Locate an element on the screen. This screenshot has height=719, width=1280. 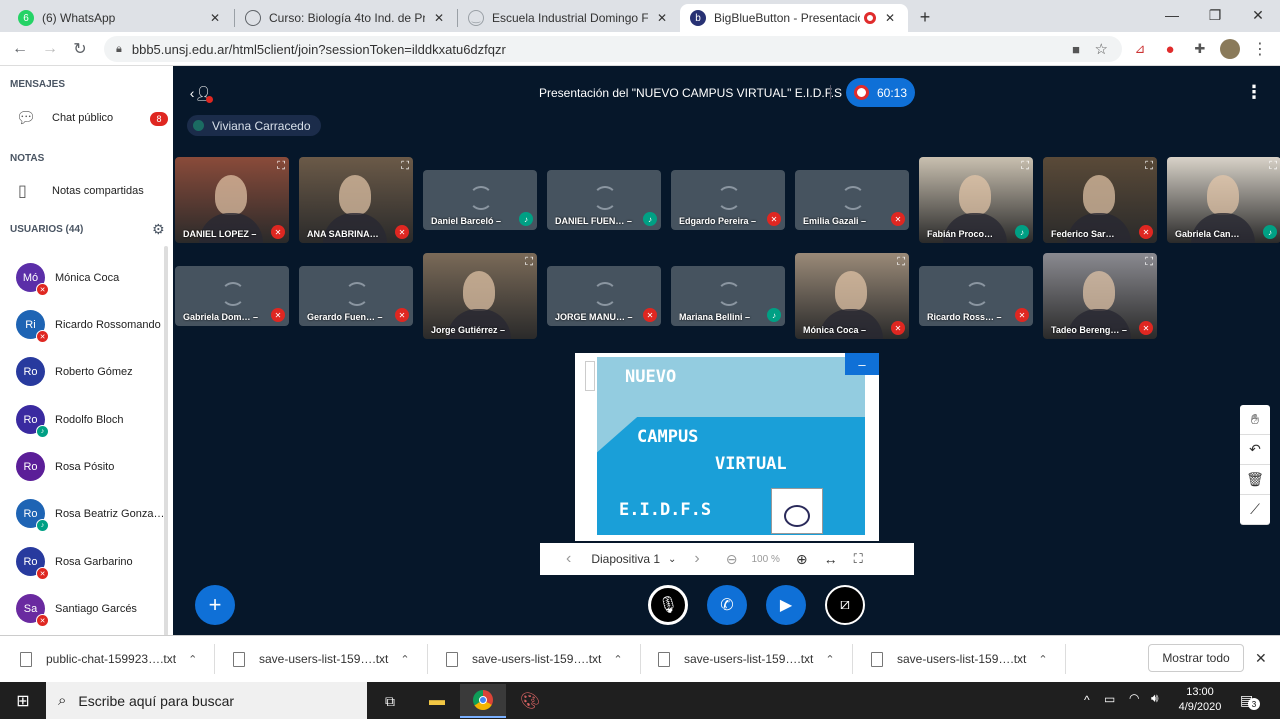
next-slide-icon: › is located at coordinates (696, 559).